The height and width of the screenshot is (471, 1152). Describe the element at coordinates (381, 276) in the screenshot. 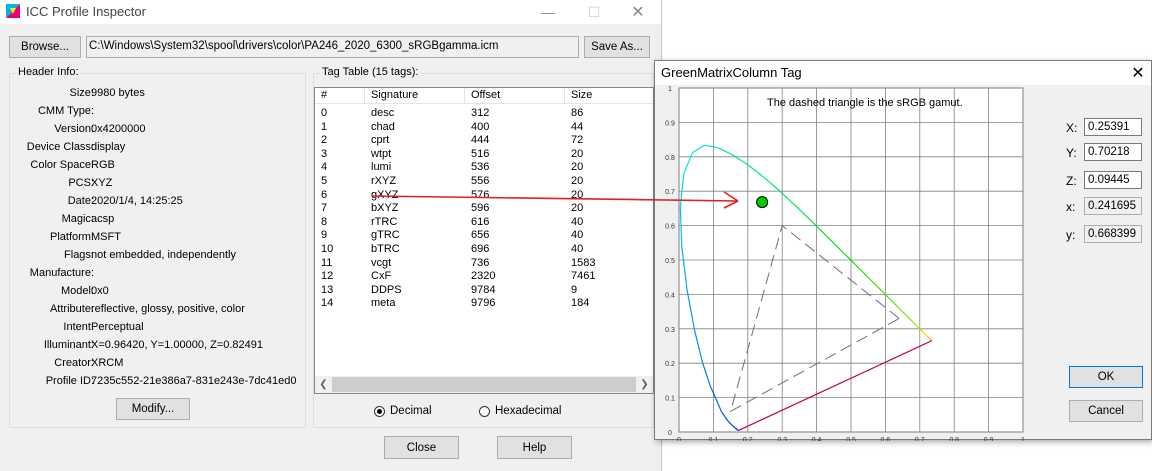

I see `tag-signature: CxF` at that location.